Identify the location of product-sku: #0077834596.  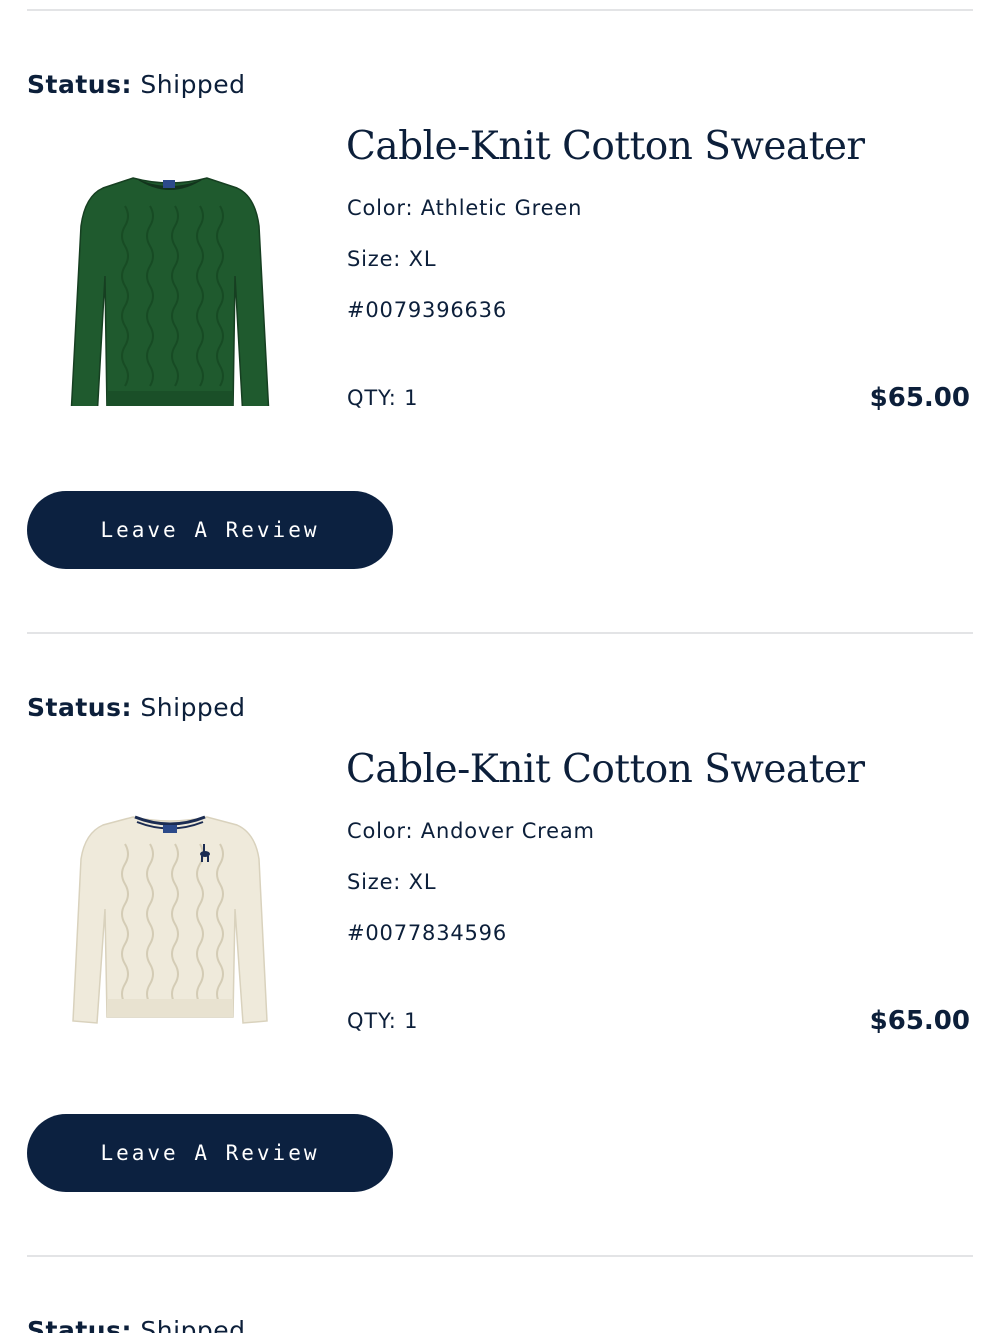
(427, 933).